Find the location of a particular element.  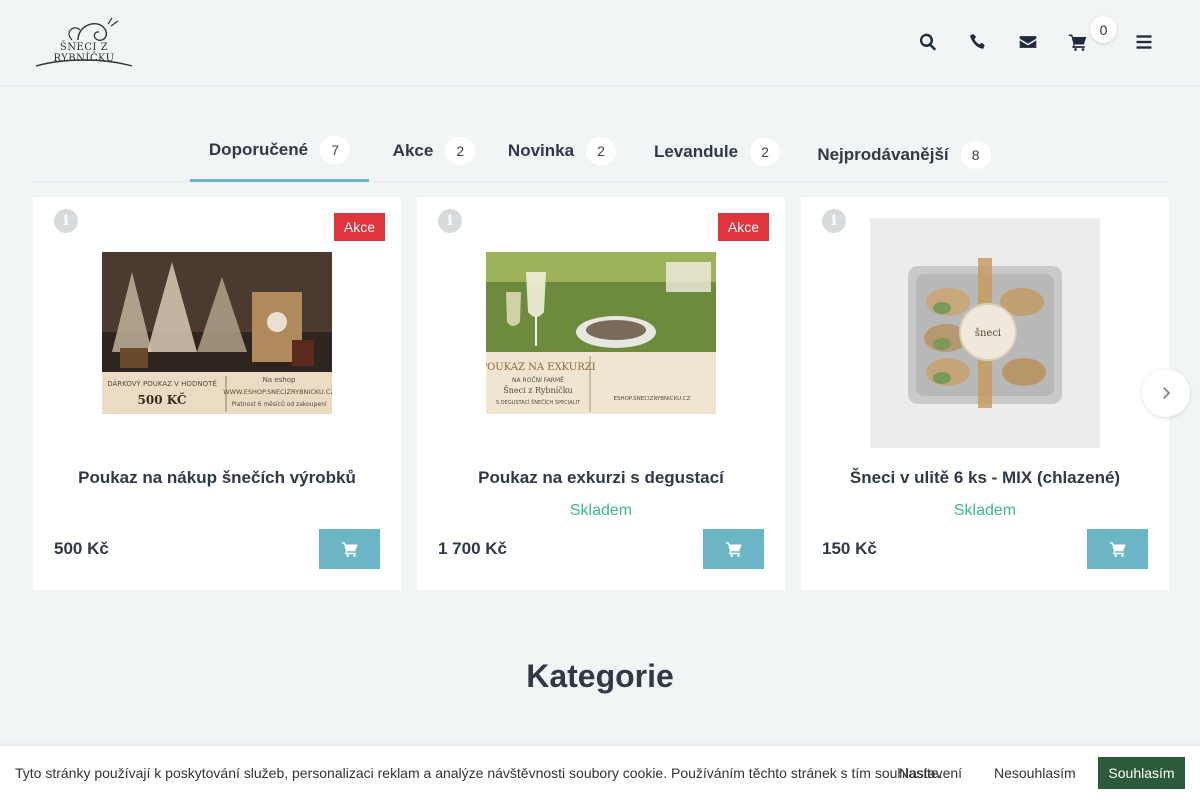

tray-label-text: šneci is located at coordinates (988, 333).